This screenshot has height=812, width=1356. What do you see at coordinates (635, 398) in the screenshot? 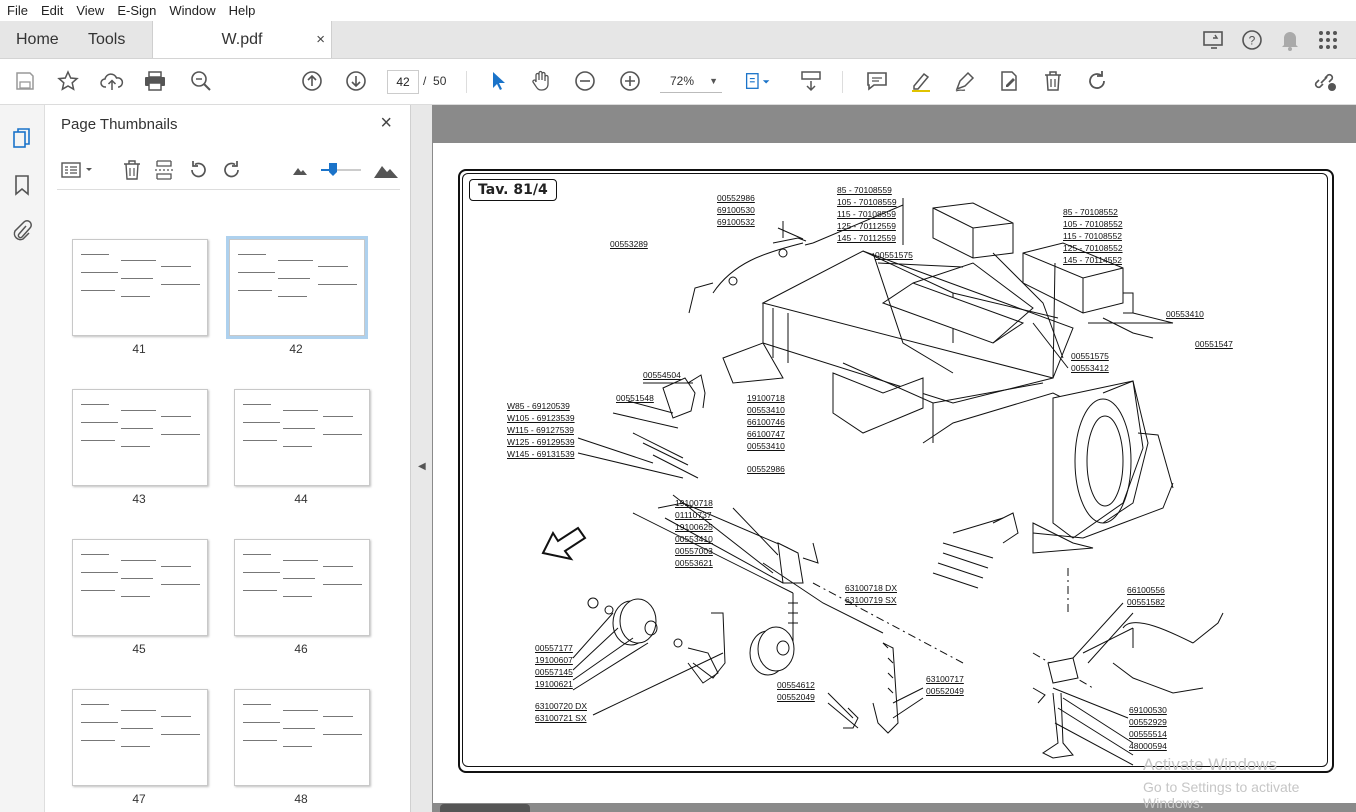
I see `part-number-label: 00551548` at bounding box center [635, 398].